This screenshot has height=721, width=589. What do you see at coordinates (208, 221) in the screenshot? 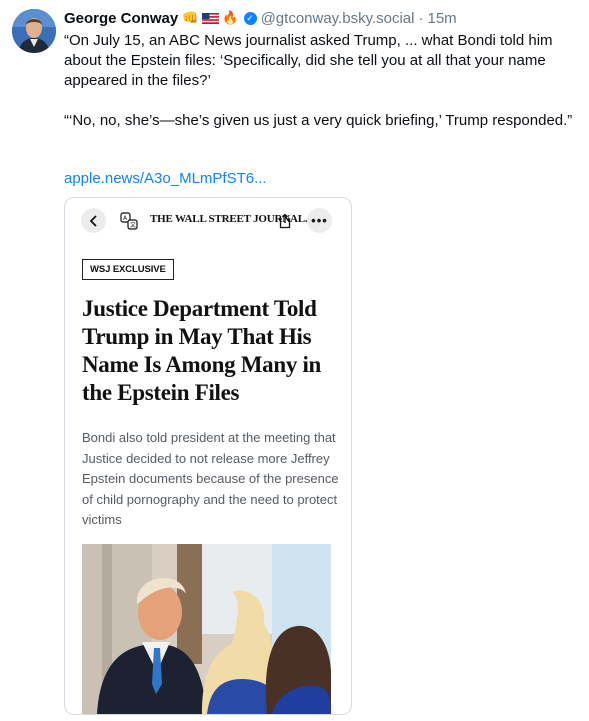
I see `reader-toolbar: A 文 THE WALL STREET JOURNAL. •••` at bounding box center [208, 221].